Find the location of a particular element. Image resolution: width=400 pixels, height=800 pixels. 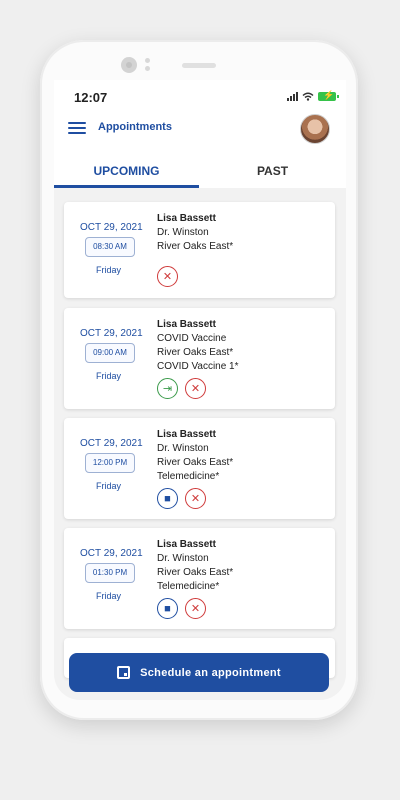

camera-icon is located at coordinates (129, 65).